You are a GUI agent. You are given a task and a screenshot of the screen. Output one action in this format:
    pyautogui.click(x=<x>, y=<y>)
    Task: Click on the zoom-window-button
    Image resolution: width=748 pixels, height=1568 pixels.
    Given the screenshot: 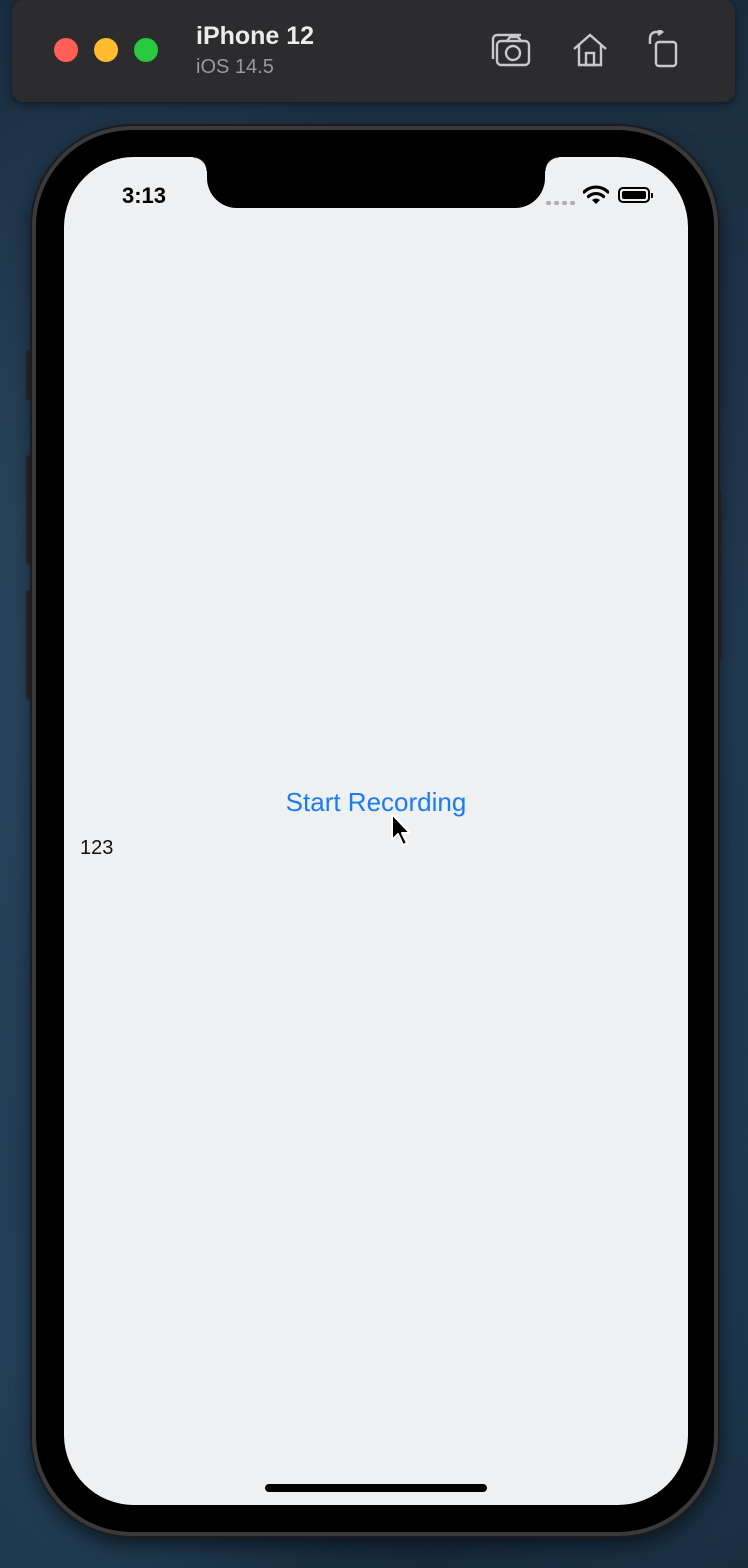 What is the action you would take?
    pyautogui.click(x=146, y=50)
    